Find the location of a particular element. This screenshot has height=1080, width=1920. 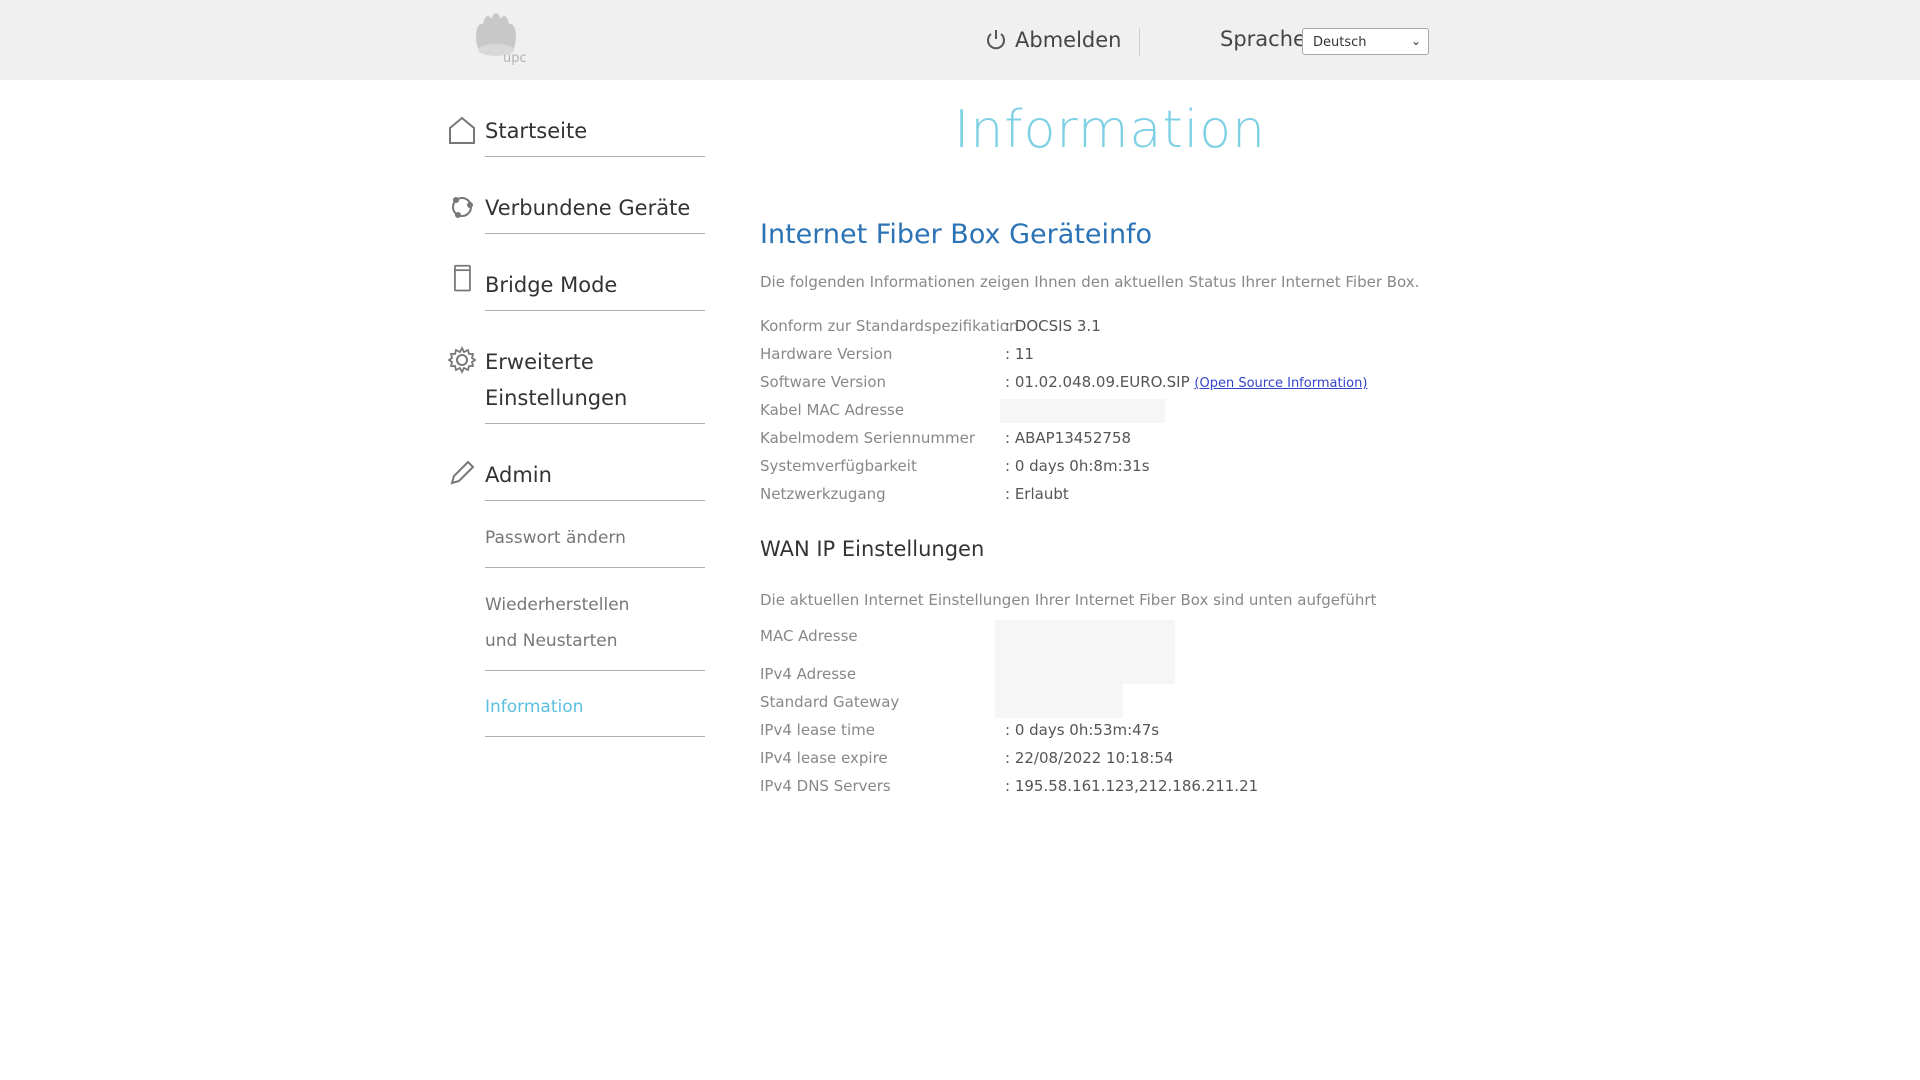

page-title: Information is located at coordinates (1109, 130).